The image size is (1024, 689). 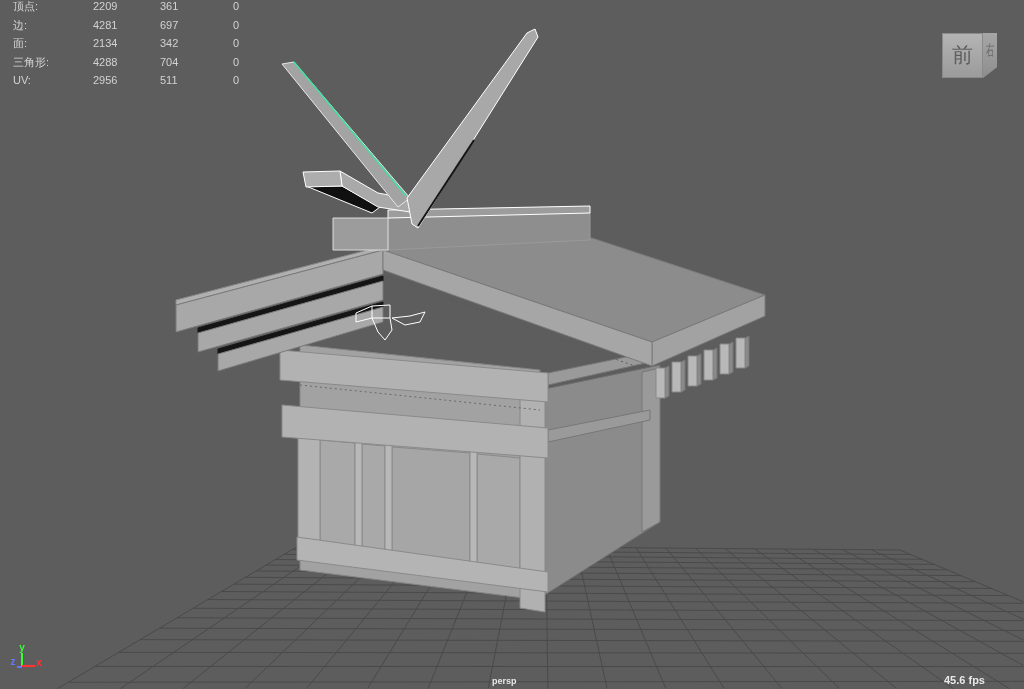 What do you see at coordinates (20, 24) in the screenshot?
I see `stat-label: 边:` at bounding box center [20, 24].